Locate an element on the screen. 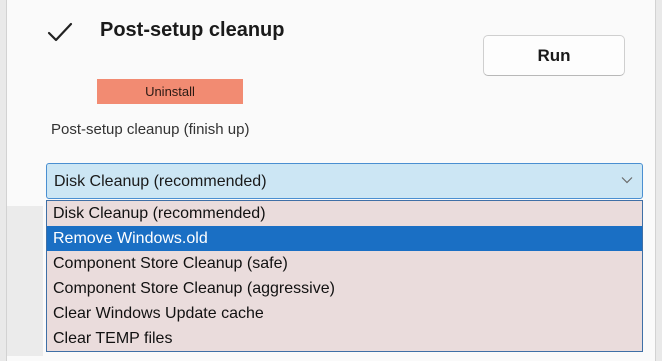 Image resolution: width=662 pixels, height=361 pixels. uninstall-button: Uninstall is located at coordinates (170, 91).